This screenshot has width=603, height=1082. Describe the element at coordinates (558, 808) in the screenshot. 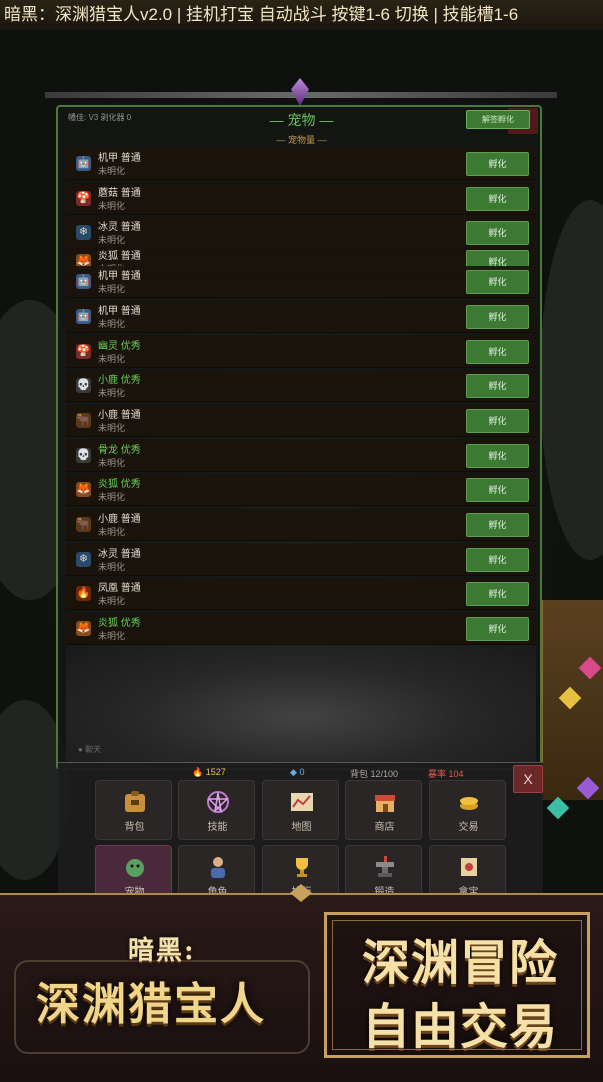

I see `gem-icon` at that location.